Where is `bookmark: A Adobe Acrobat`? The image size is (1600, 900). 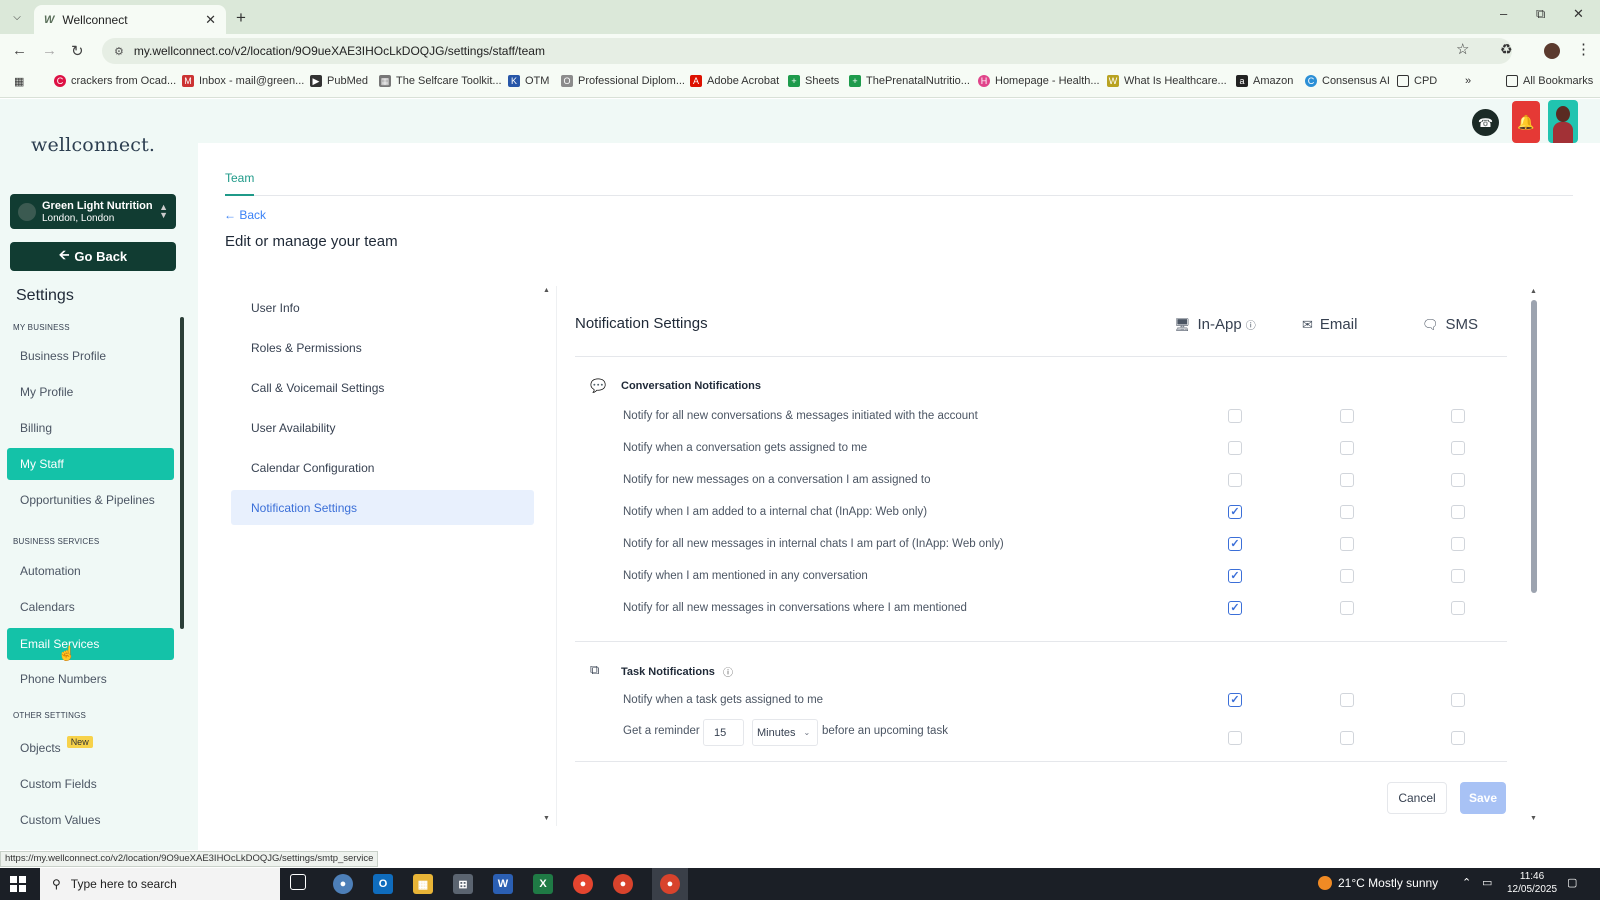
bookmark: A Adobe Acrobat is located at coordinates (734, 81).